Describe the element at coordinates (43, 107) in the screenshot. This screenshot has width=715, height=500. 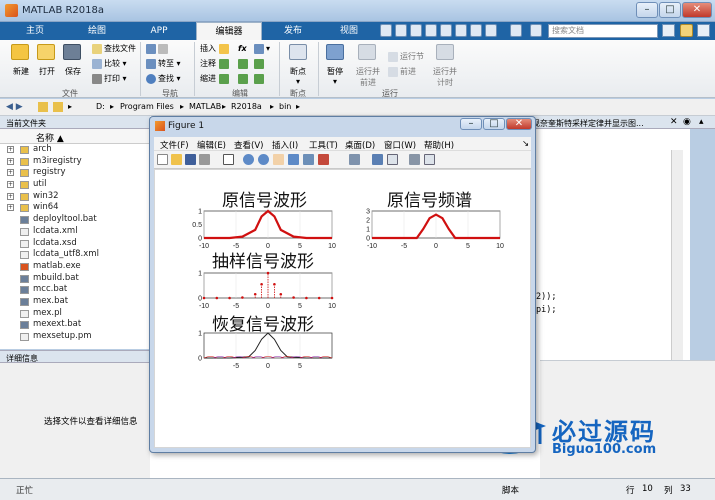
I see `up-folder-icon` at that location.